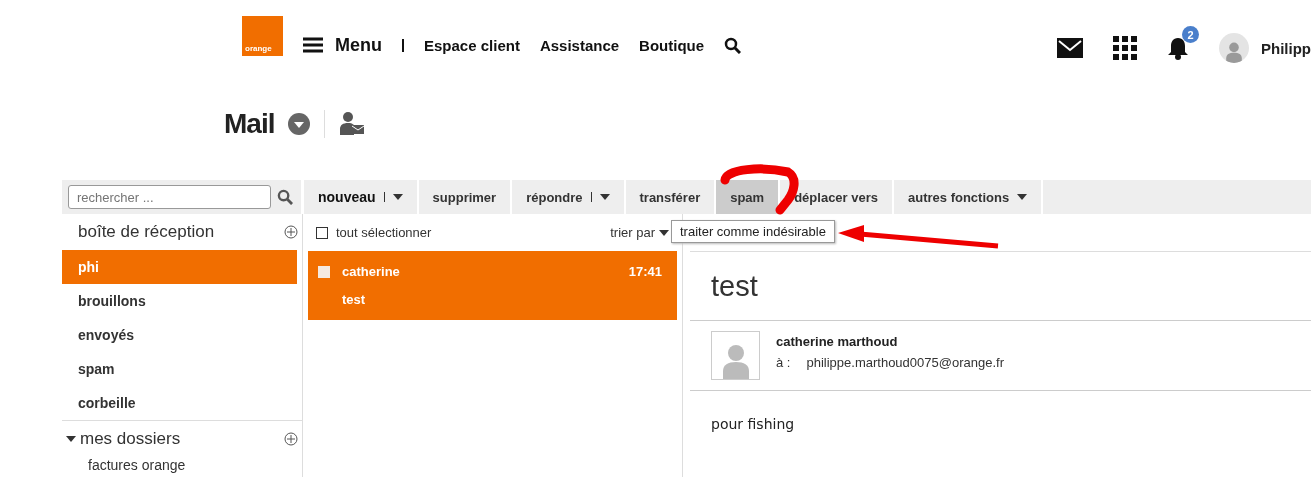  What do you see at coordinates (146, 232) in the screenshot?
I see `inbox-heading: boîte de réception` at bounding box center [146, 232].